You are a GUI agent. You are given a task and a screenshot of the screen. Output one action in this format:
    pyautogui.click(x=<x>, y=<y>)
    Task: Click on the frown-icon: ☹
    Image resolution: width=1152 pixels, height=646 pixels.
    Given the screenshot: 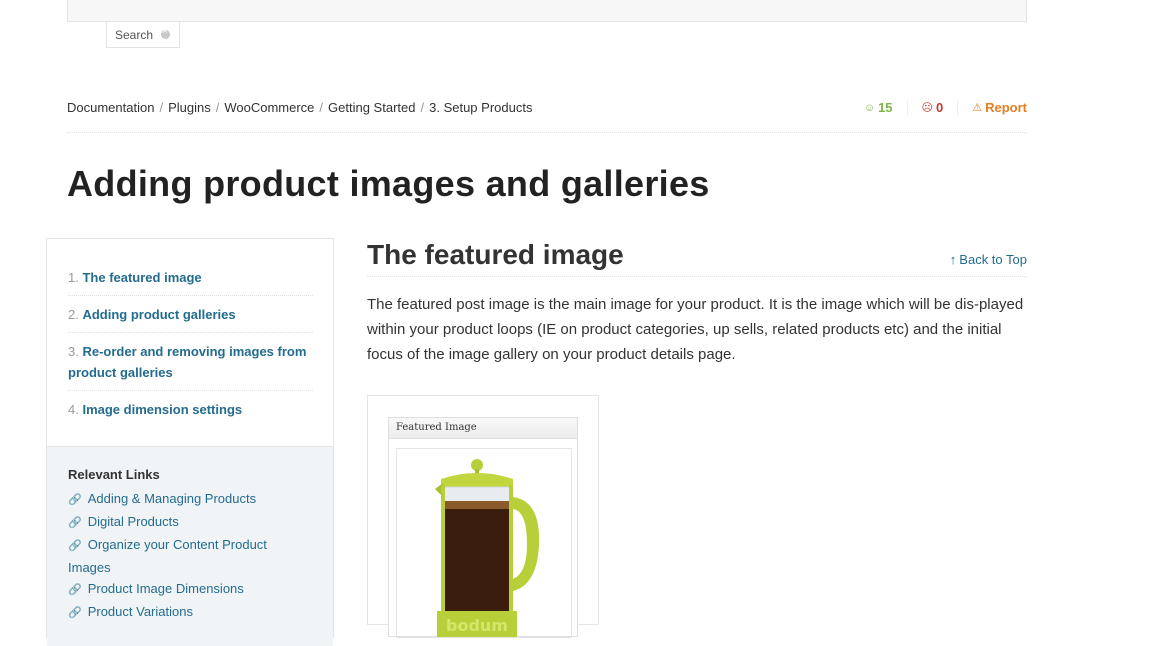 What is the action you would take?
    pyautogui.click(x=927, y=108)
    